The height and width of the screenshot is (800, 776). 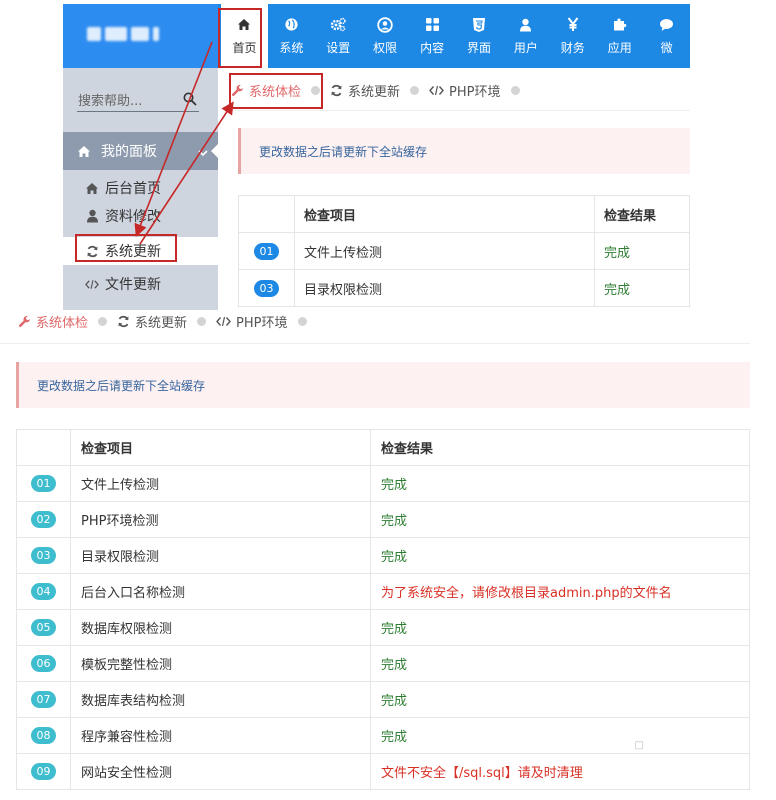 What do you see at coordinates (338, 25) in the screenshot?
I see `cogs-icon` at bounding box center [338, 25].